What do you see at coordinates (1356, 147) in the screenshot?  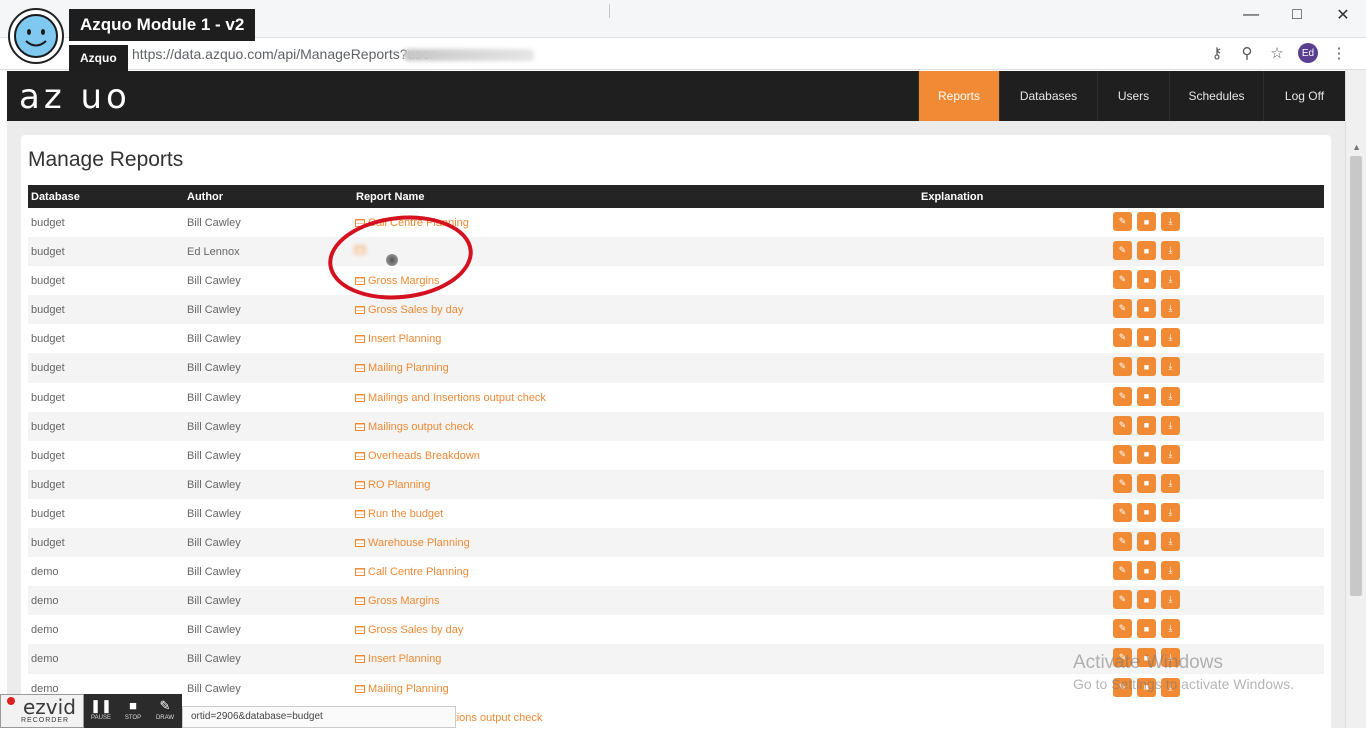 I see `scroll-up-arrow-icon: ▲` at bounding box center [1356, 147].